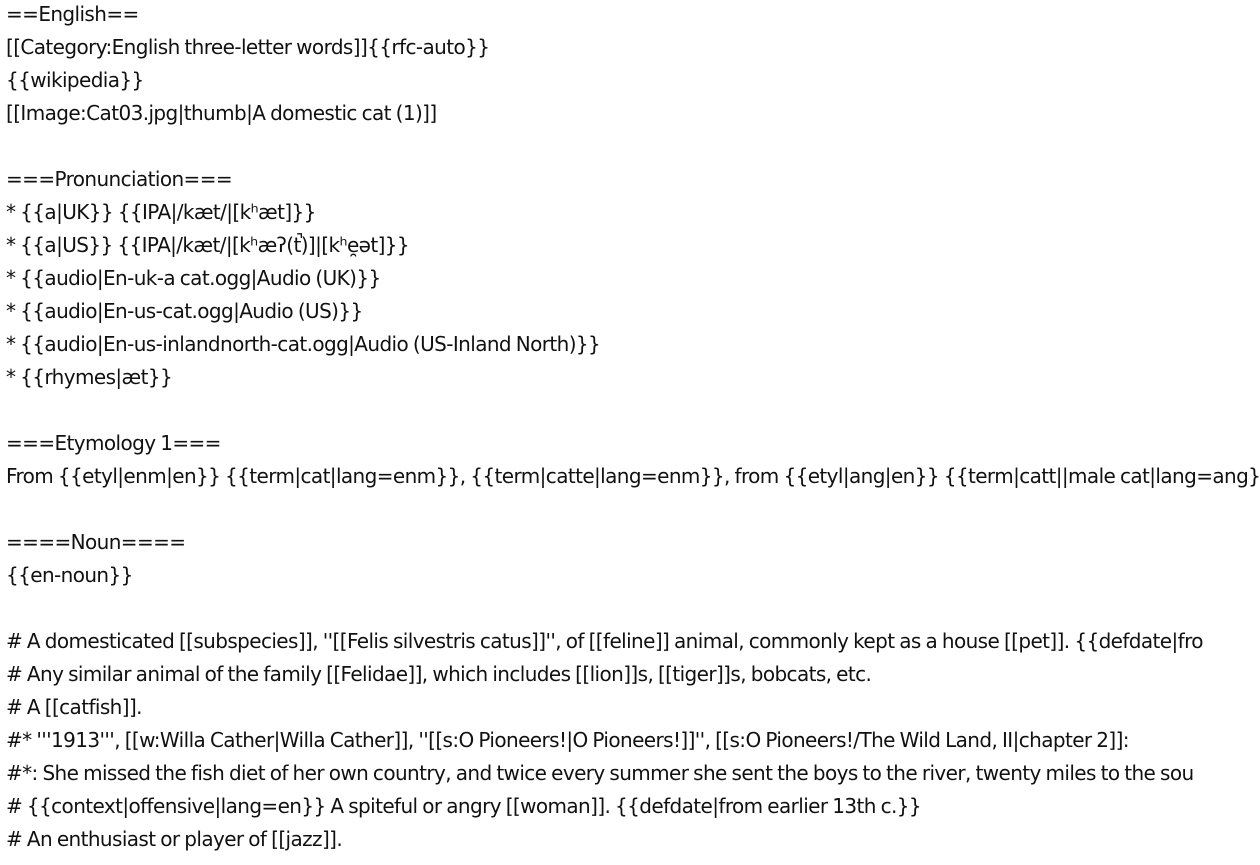 This screenshot has width=1260, height=865. Describe the element at coordinates (75, 80) in the screenshot. I see `wikipedia-template-line: {{wikipedia}}` at that location.